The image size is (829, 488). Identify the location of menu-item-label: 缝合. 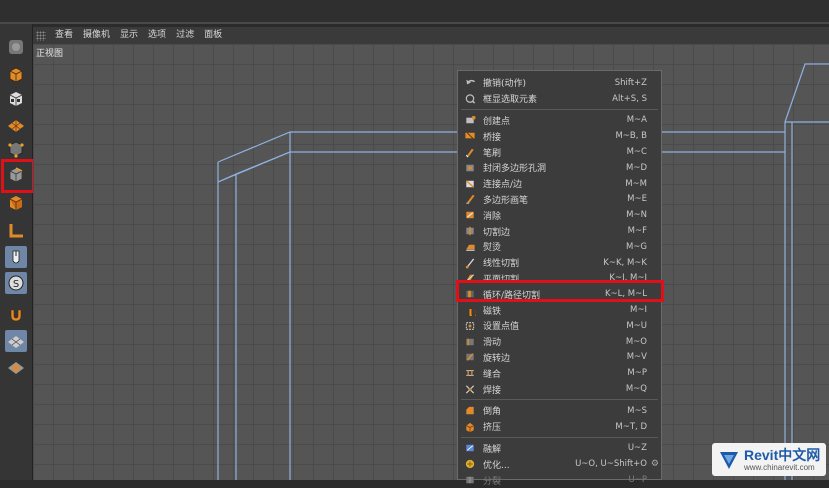
(492, 374).